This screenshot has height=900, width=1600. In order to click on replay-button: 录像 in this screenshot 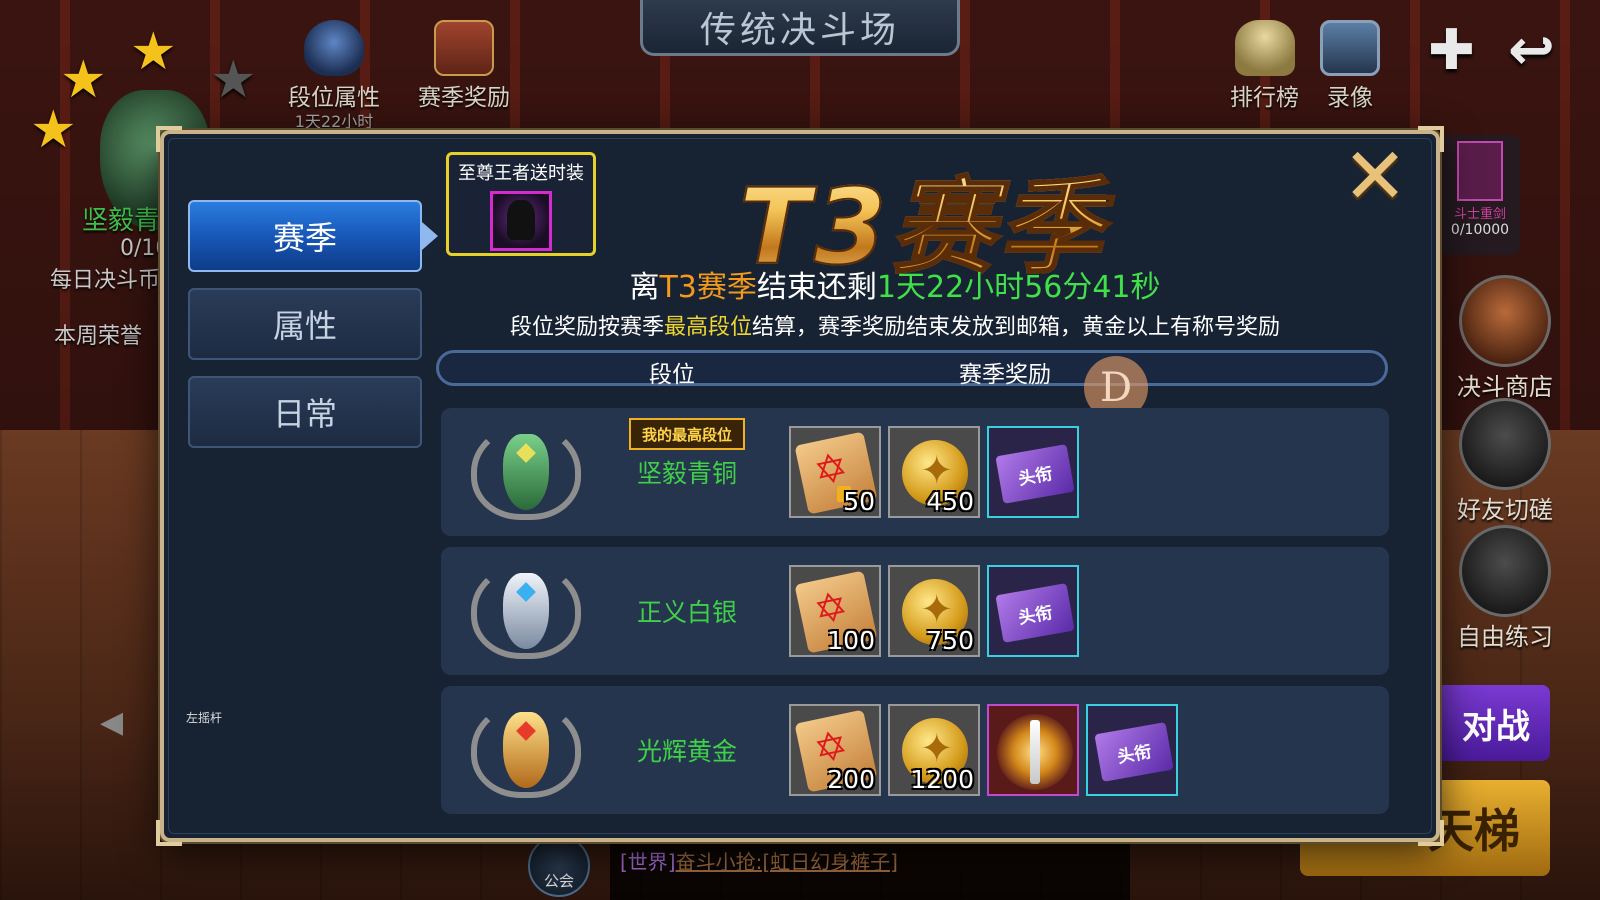, I will do `click(1350, 66)`.